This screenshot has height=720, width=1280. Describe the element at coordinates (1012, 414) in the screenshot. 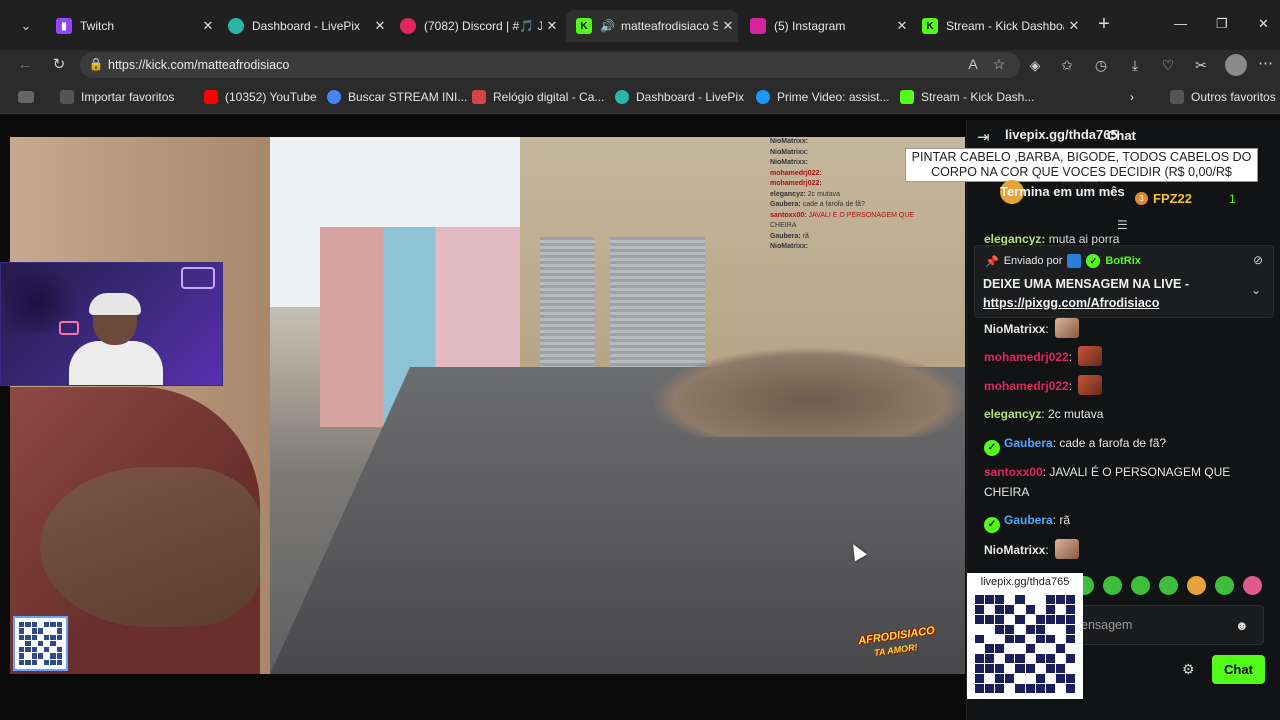

I see `chat-username: elegancyz` at that location.